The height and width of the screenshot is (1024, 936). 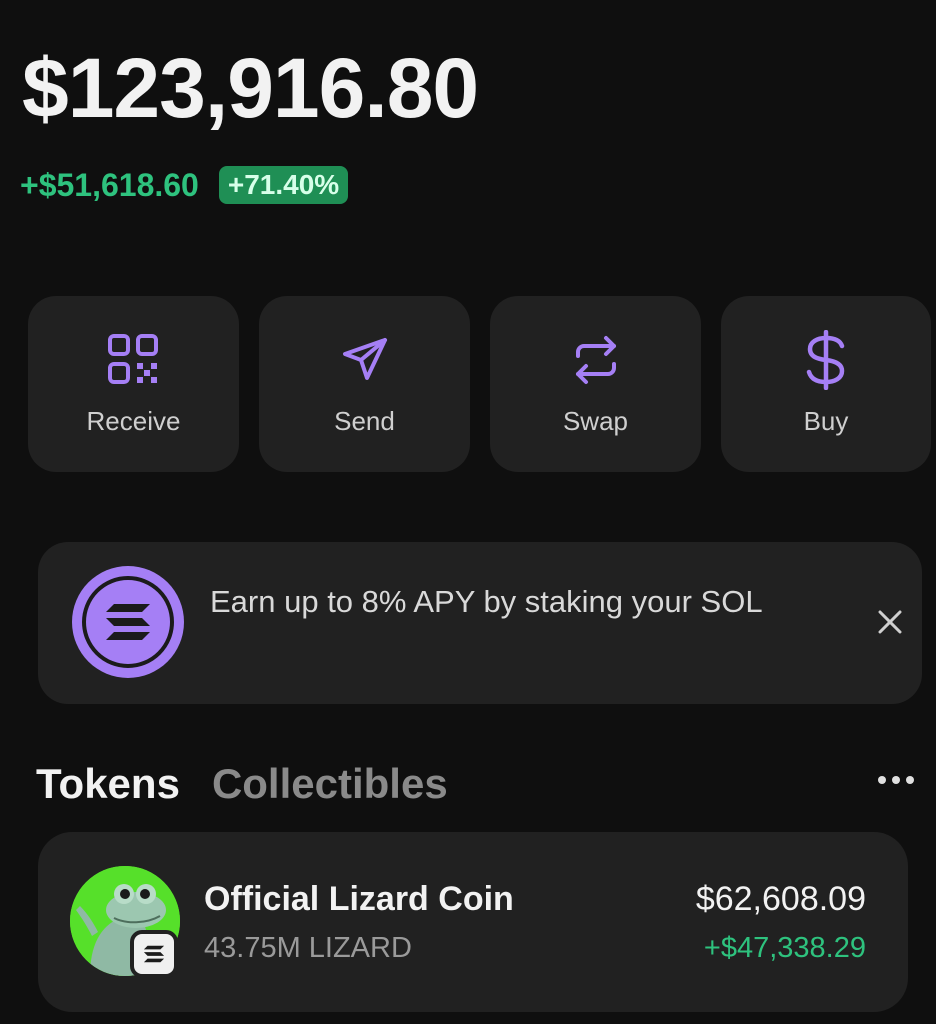 What do you see at coordinates (128, 622) in the screenshot?
I see `solana-logo-icon` at bounding box center [128, 622].